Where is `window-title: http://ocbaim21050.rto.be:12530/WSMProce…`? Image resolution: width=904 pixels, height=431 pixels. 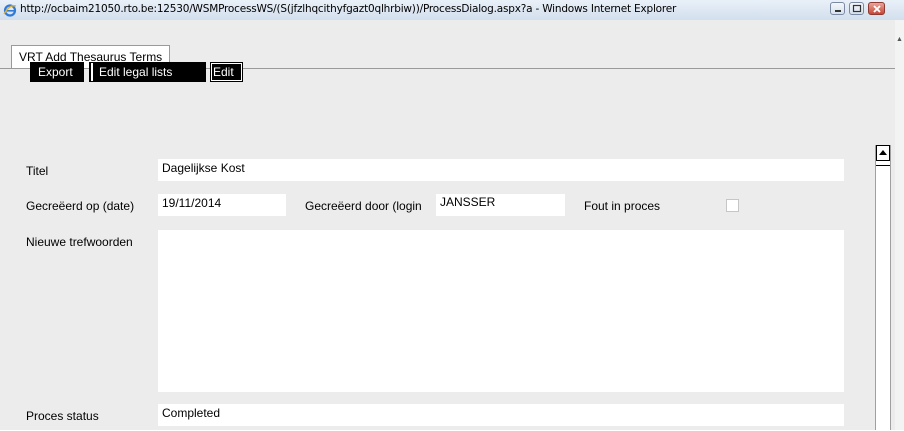
window-title: http://ocbaim21050.rto.be:12530/WSMProce… is located at coordinates (348, 9).